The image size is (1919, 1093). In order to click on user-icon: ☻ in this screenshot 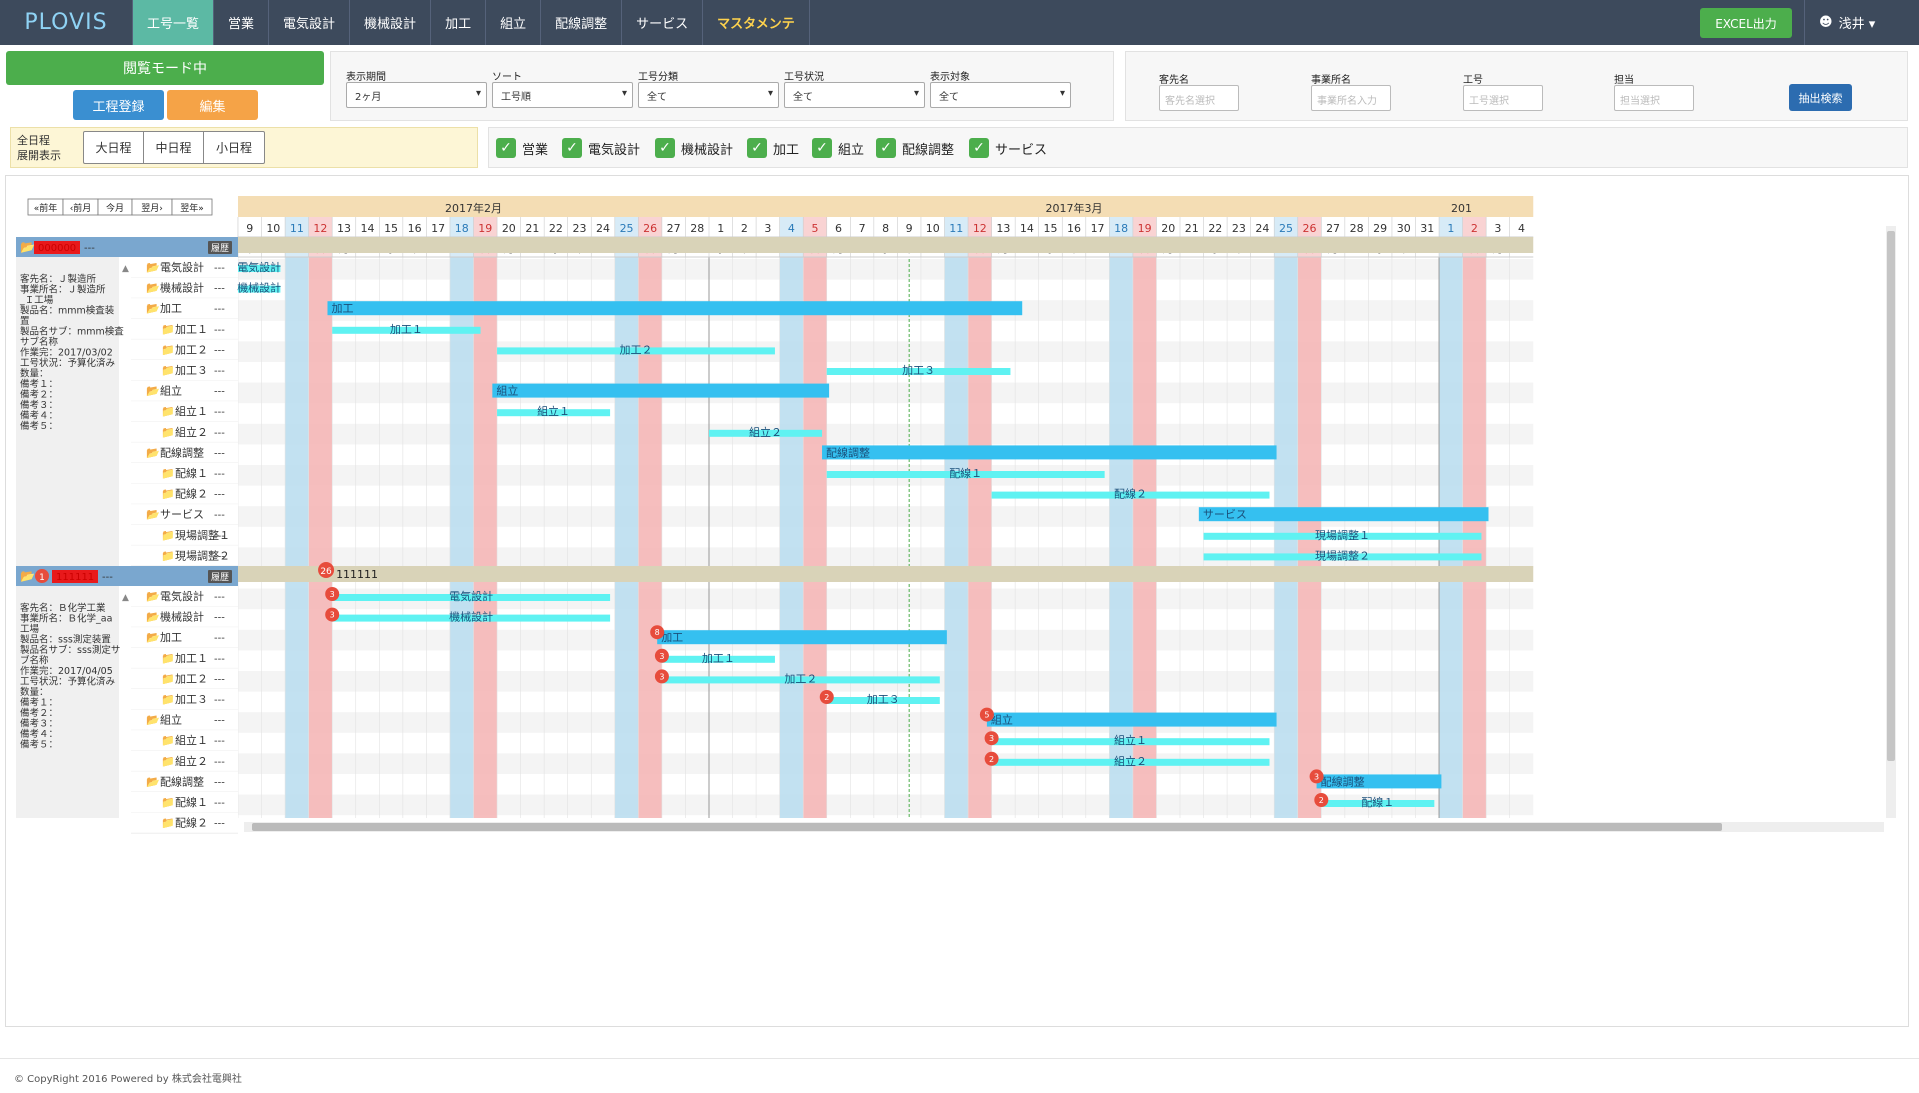, I will do `click(1826, 22)`.